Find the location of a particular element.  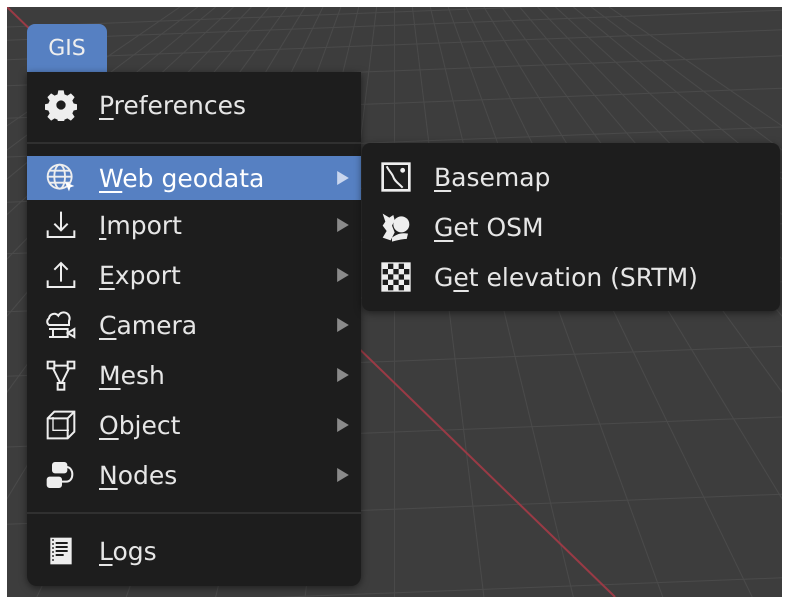

menu-item: Get OSM is located at coordinates (571, 227).